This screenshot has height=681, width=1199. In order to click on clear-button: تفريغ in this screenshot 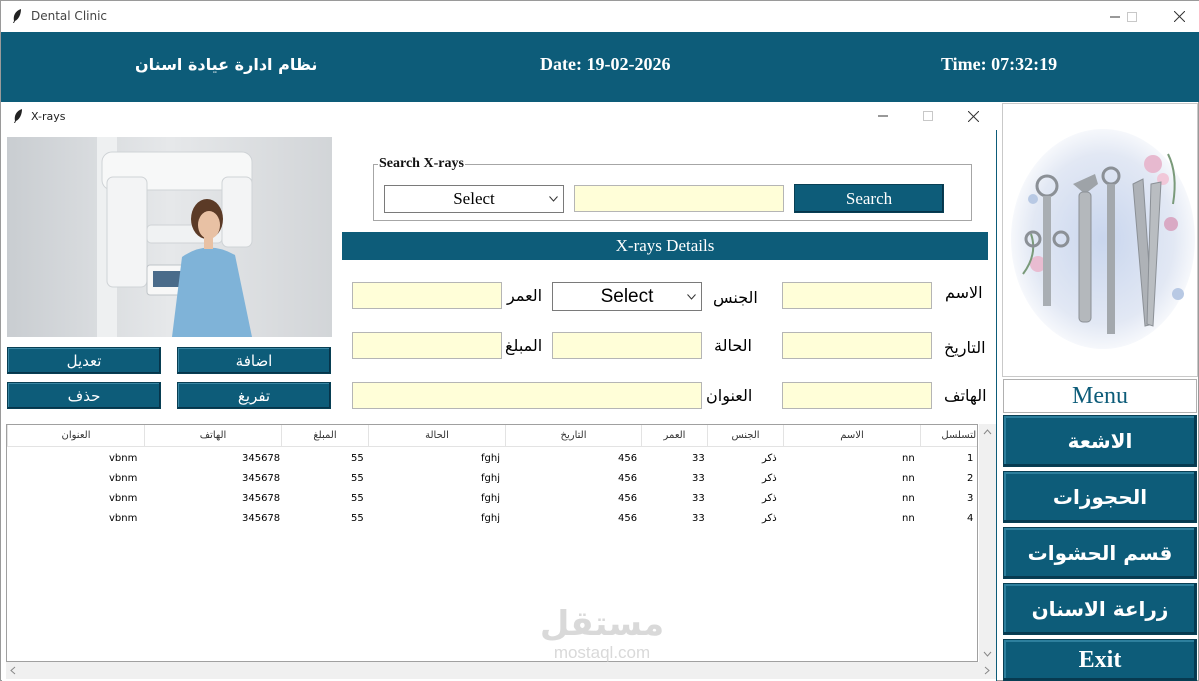, I will do `click(254, 395)`.